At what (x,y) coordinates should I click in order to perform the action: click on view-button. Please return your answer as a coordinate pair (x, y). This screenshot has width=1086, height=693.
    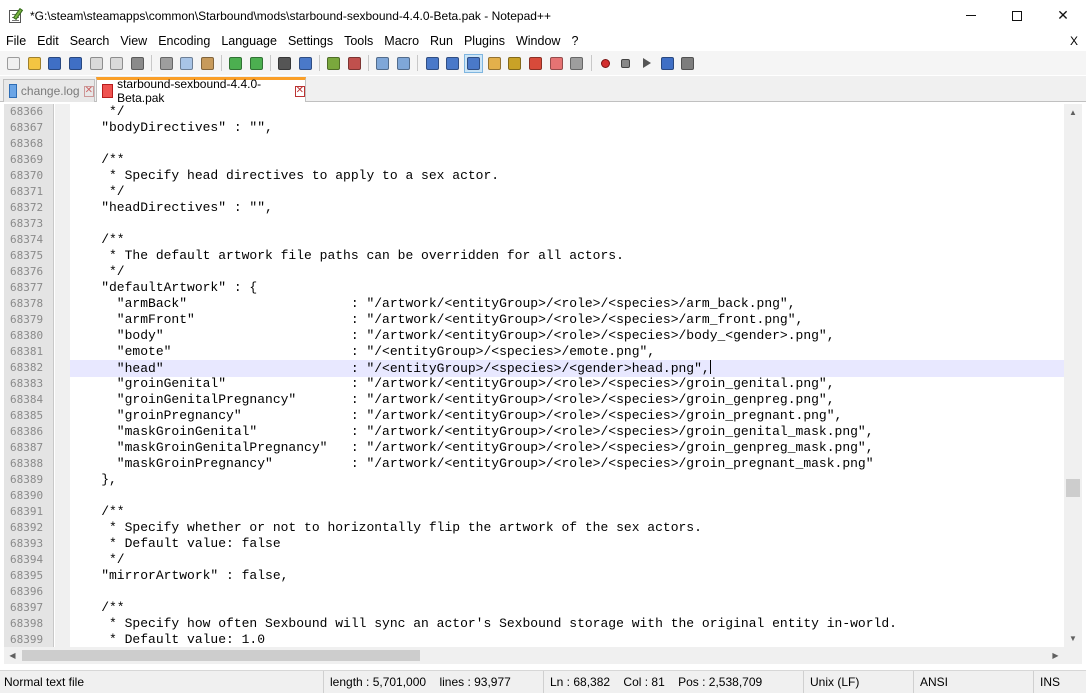
    Looking at the image, I should click on (576, 63).